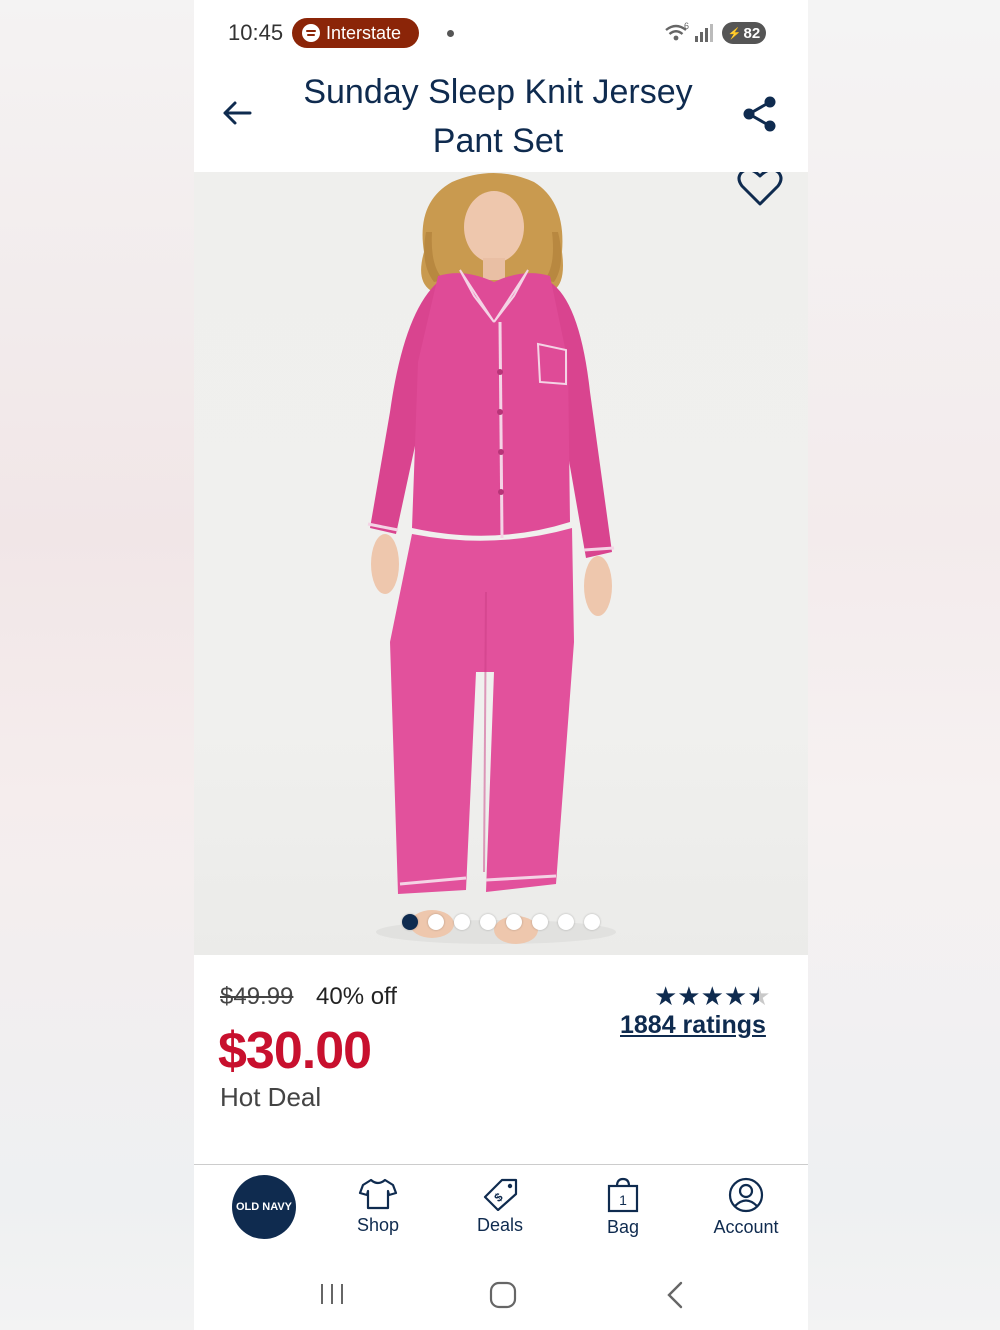 Image resolution: width=1000 pixels, height=1330 pixels. What do you see at coordinates (271, 1097) in the screenshot?
I see `deal-label: Hot Deal` at bounding box center [271, 1097].